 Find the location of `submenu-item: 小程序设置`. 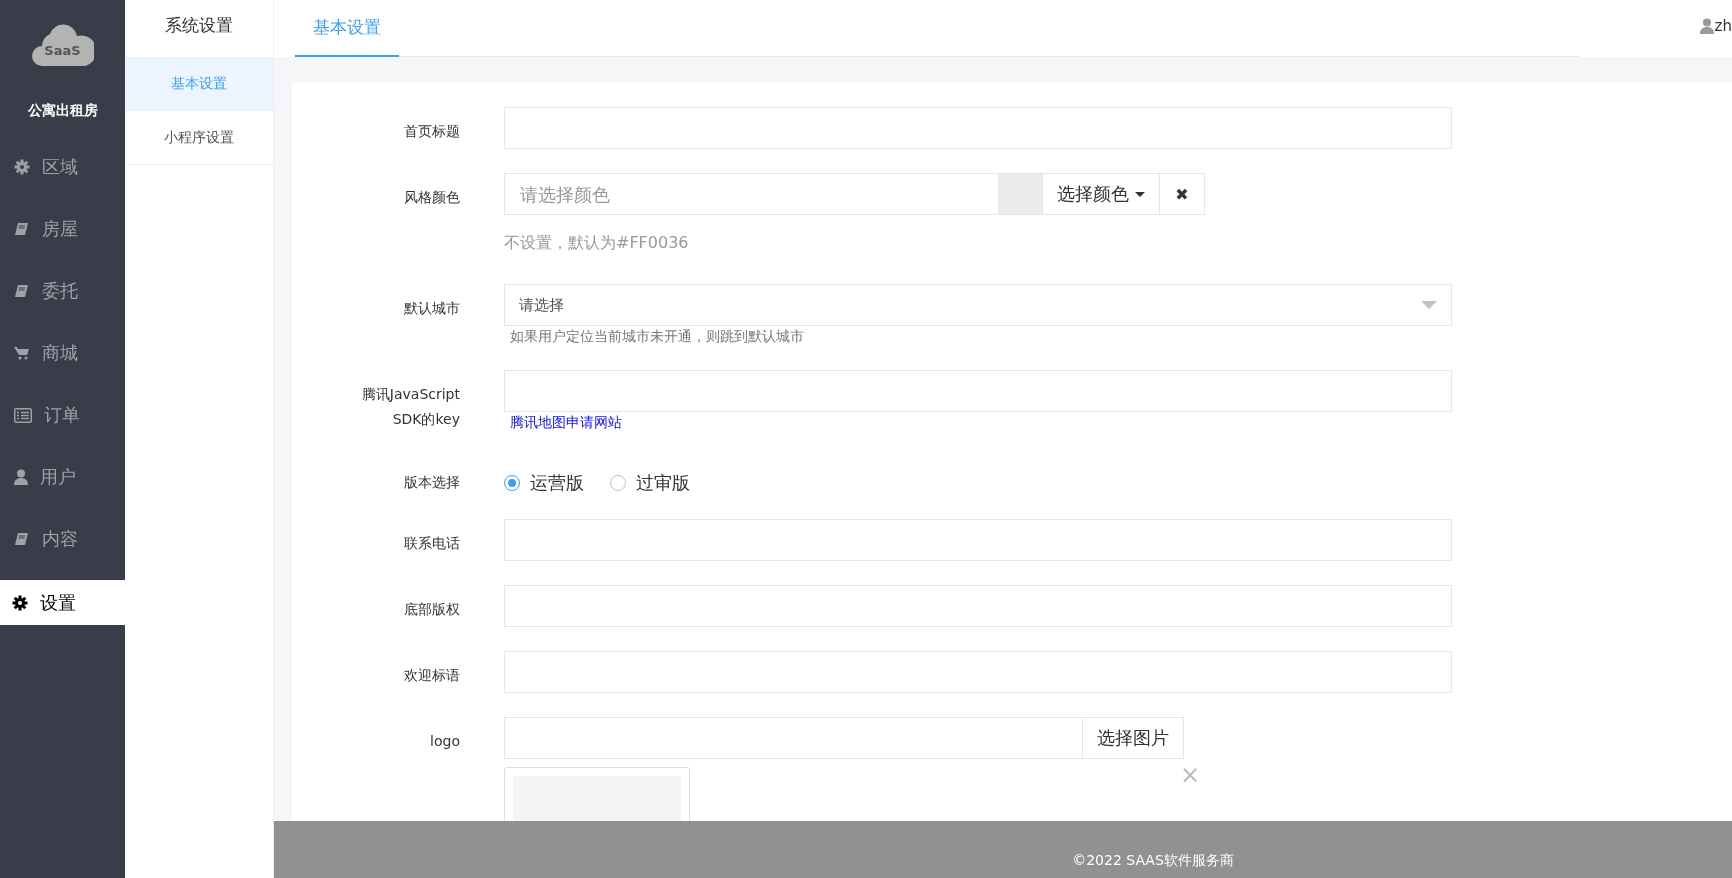

submenu-item: 小程序设置 is located at coordinates (199, 138).